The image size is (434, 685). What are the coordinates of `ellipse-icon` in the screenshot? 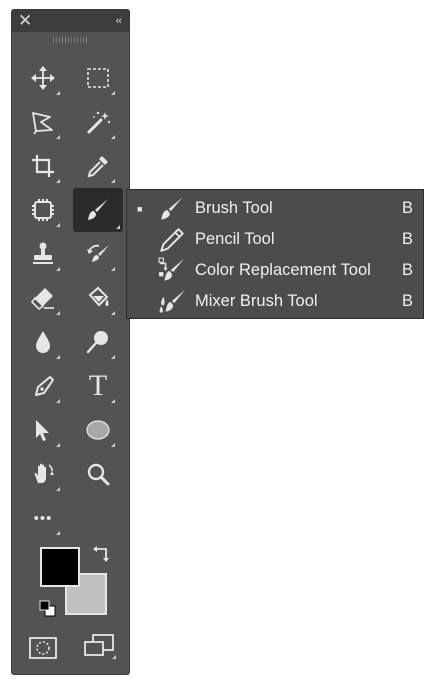 It's located at (98, 430).